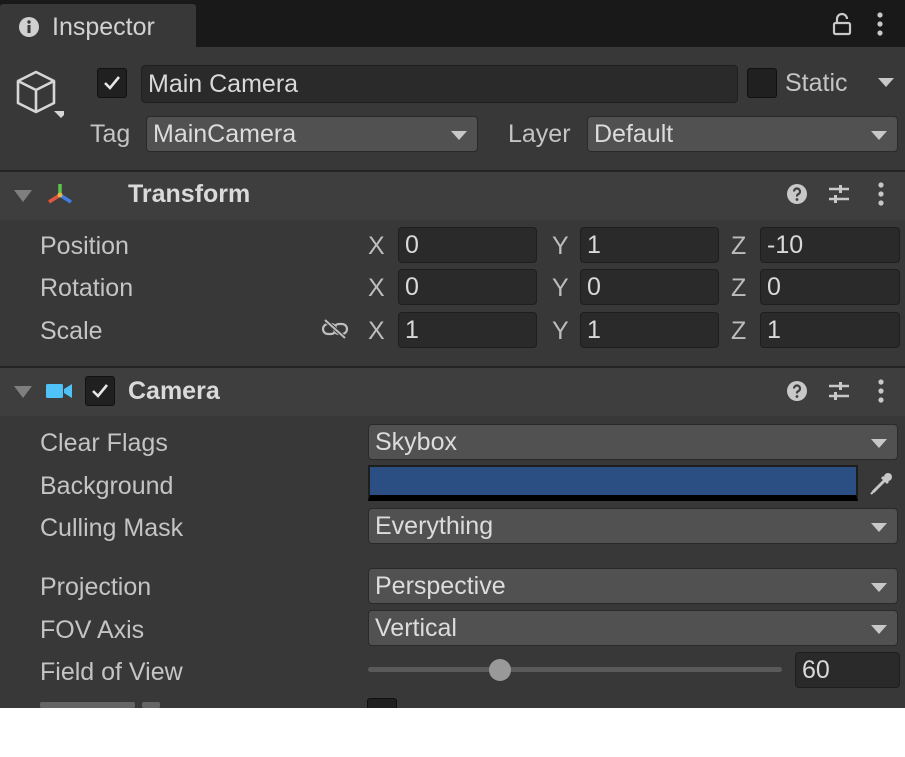 Image resolution: width=905 pixels, height=757 pixels. I want to click on scale-z-axis-label: Z, so click(738, 331).